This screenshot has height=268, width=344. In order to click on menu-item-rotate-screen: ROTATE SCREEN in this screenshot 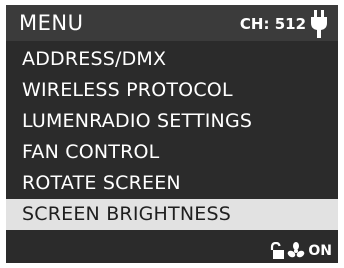, I will do `click(172, 183)`.